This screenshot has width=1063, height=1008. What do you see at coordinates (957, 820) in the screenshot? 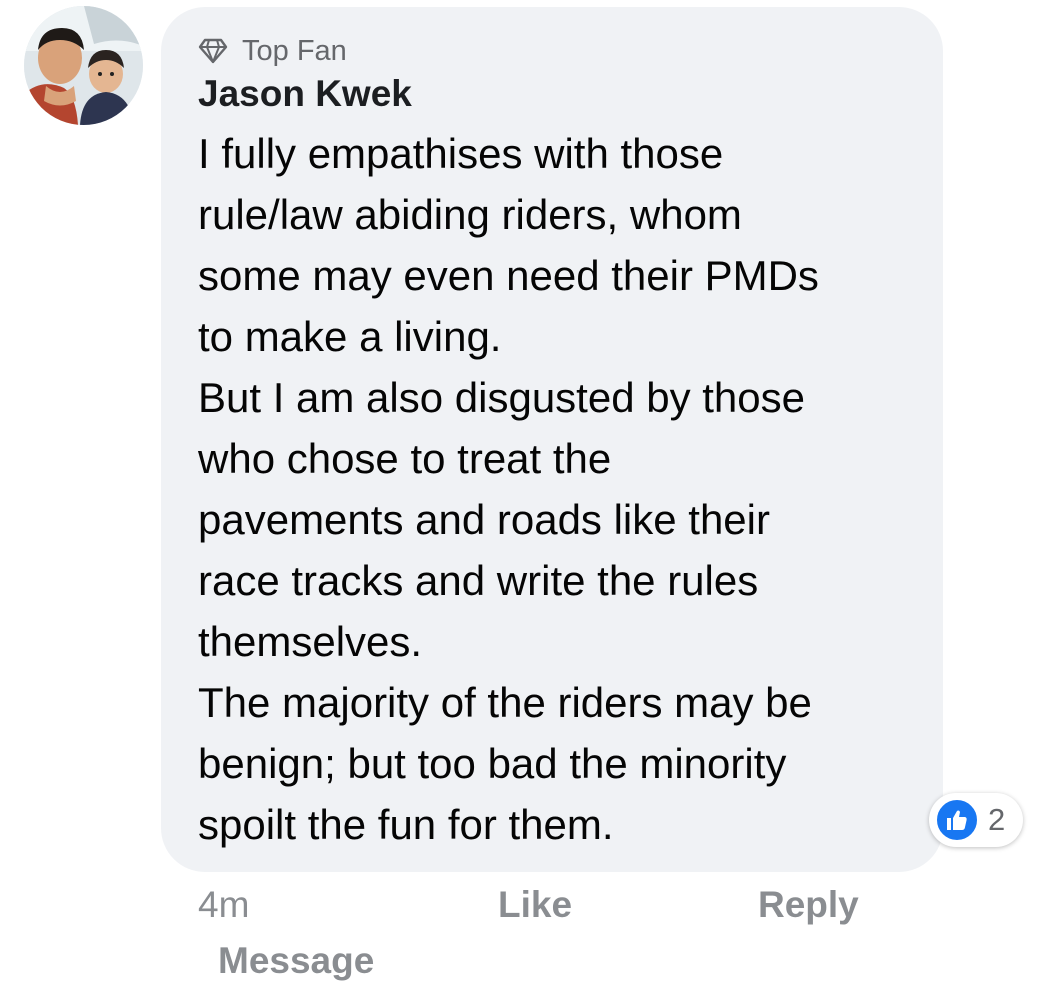
I see `thumbs-up-icon` at bounding box center [957, 820].